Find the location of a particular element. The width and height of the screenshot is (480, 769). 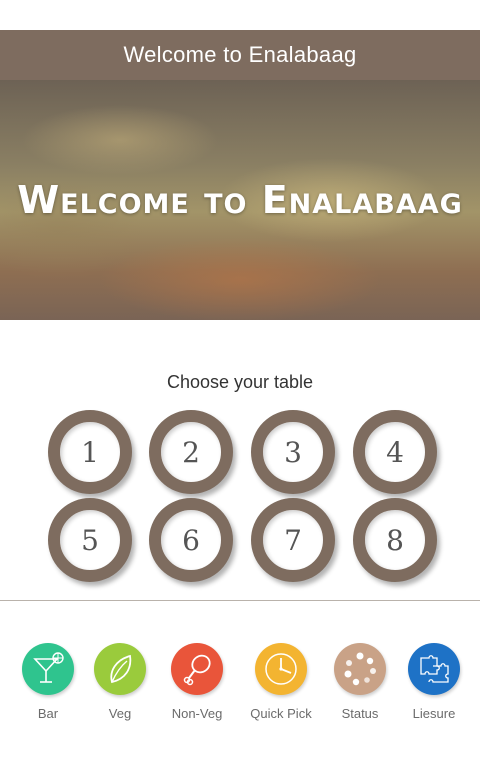

bar-icon-circle is located at coordinates (48, 669).